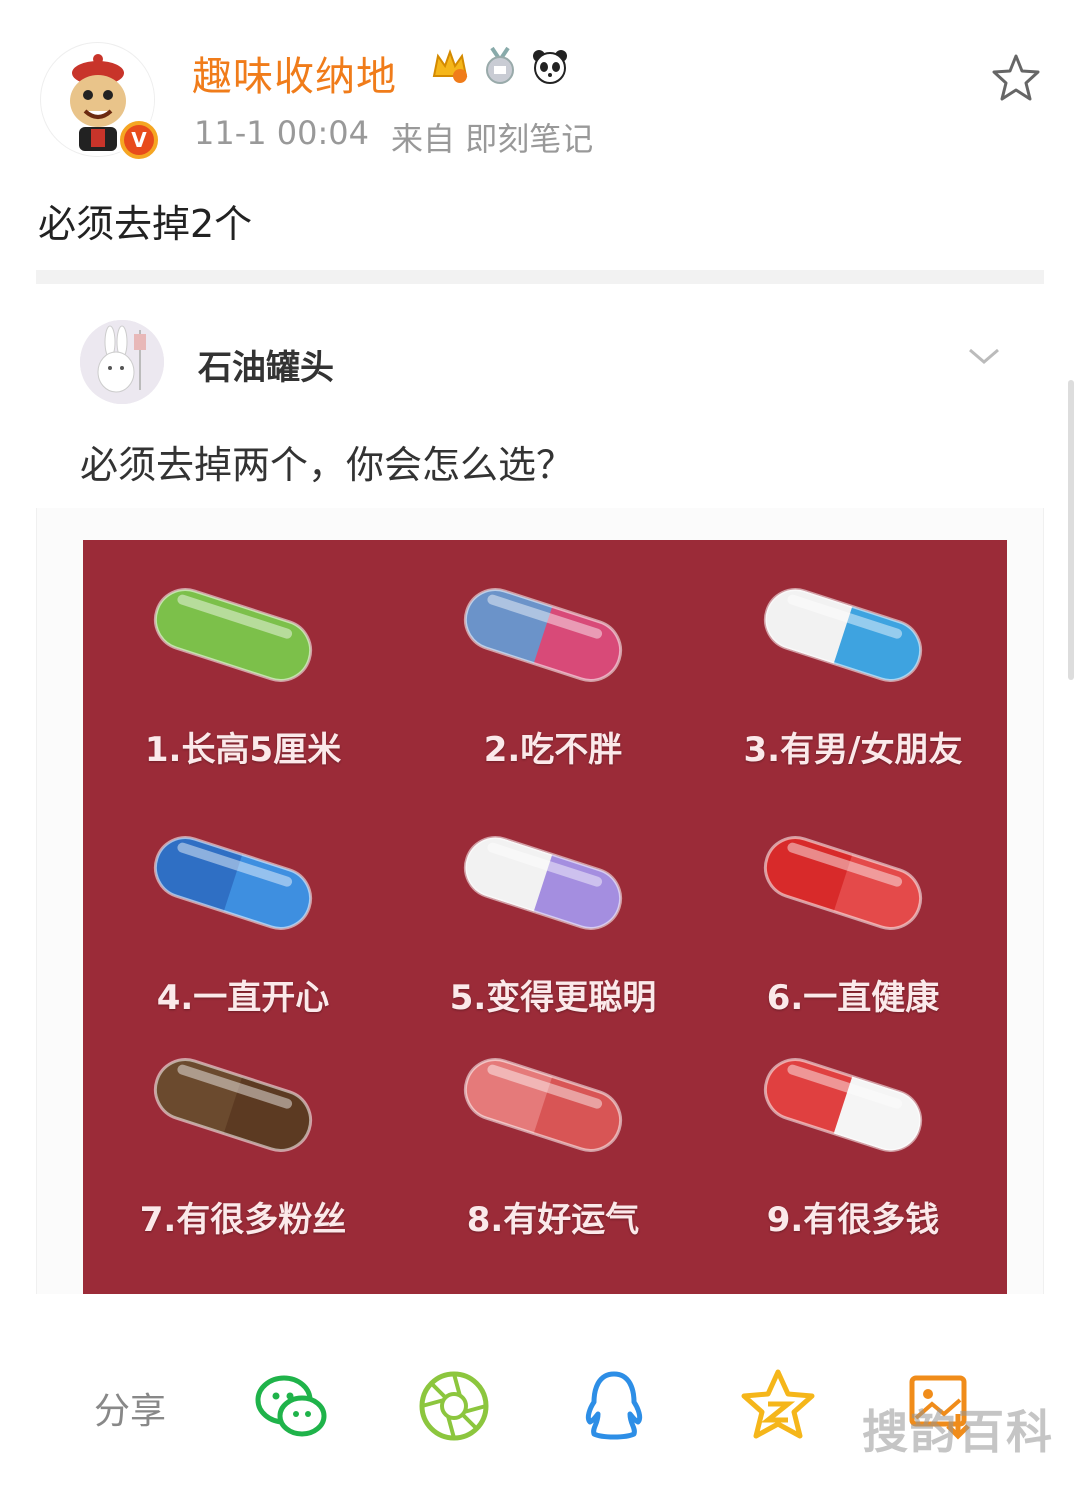 The image size is (1080, 1508). What do you see at coordinates (450, 66) in the screenshot?
I see `crown-badge-icon` at bounding box center [450, 66].